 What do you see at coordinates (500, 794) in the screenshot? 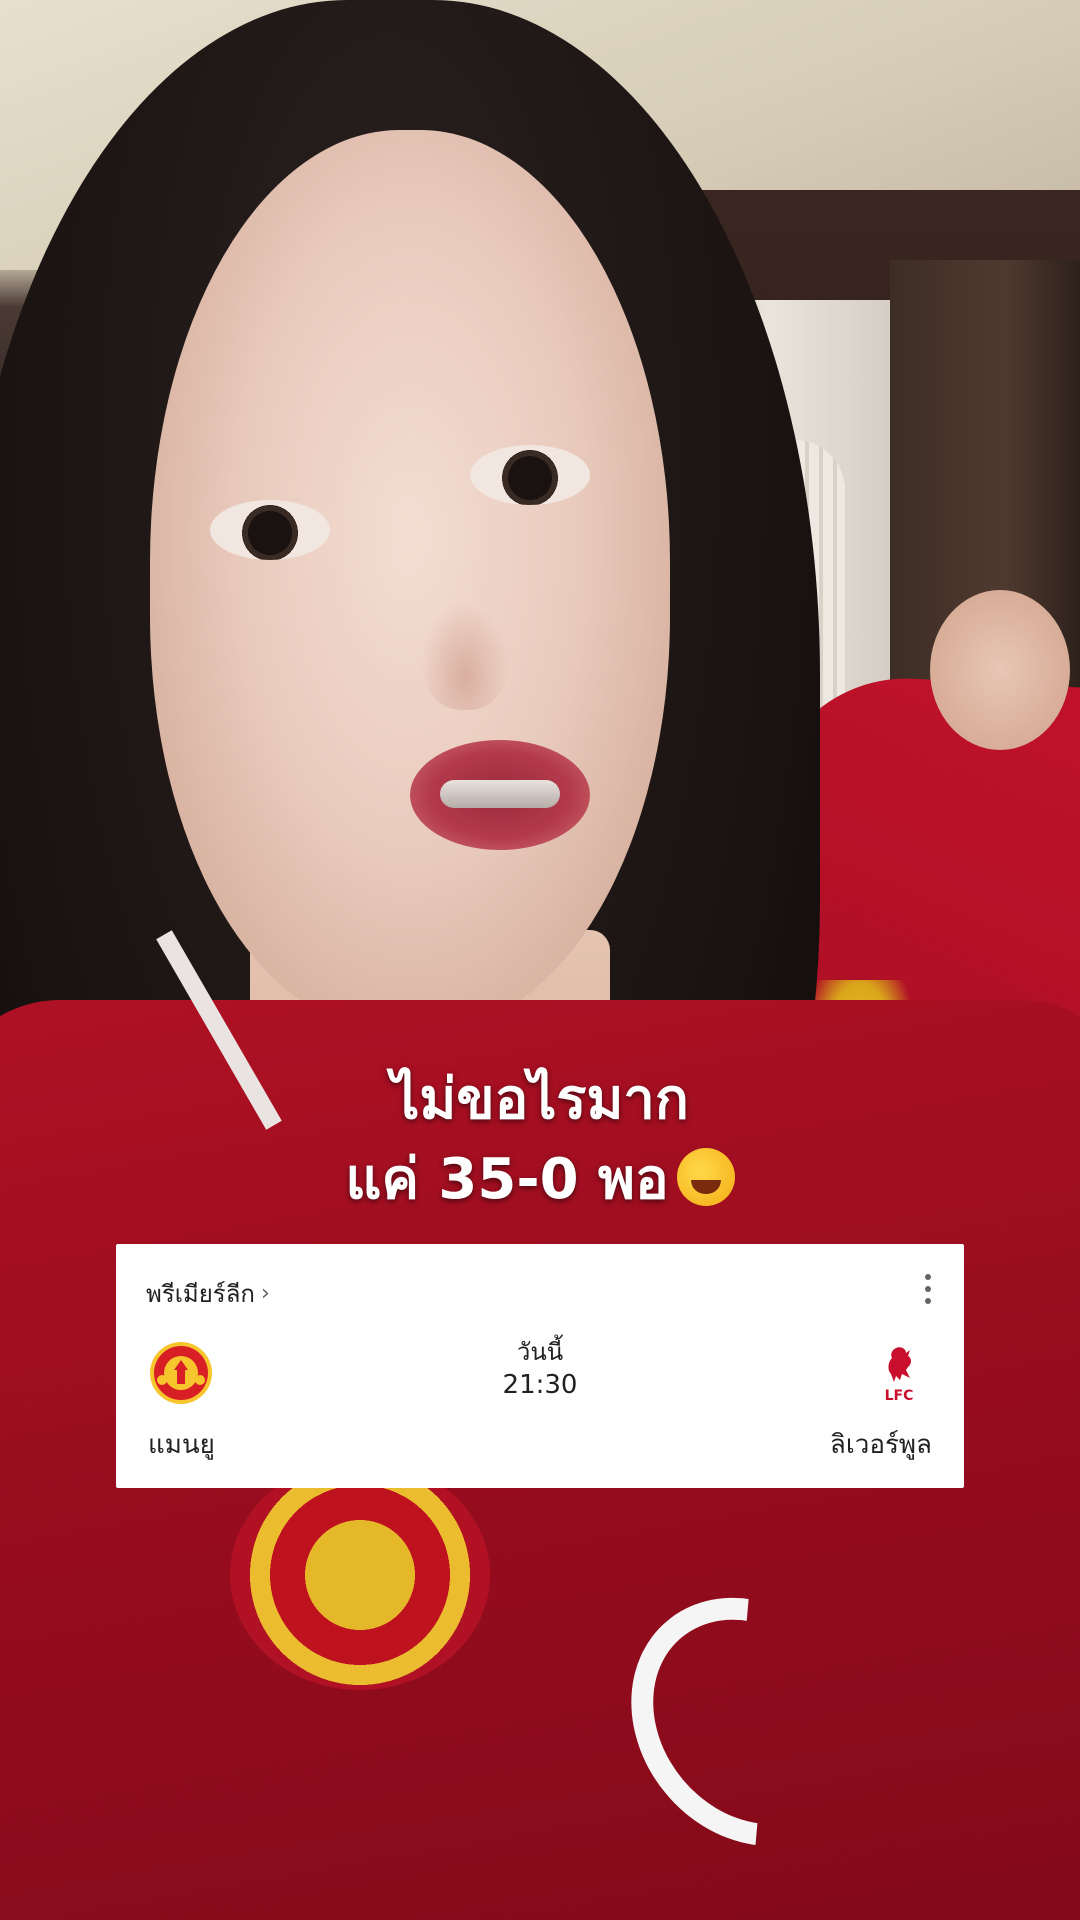
I see `teeth-braces` at bounding box center [500, 794].